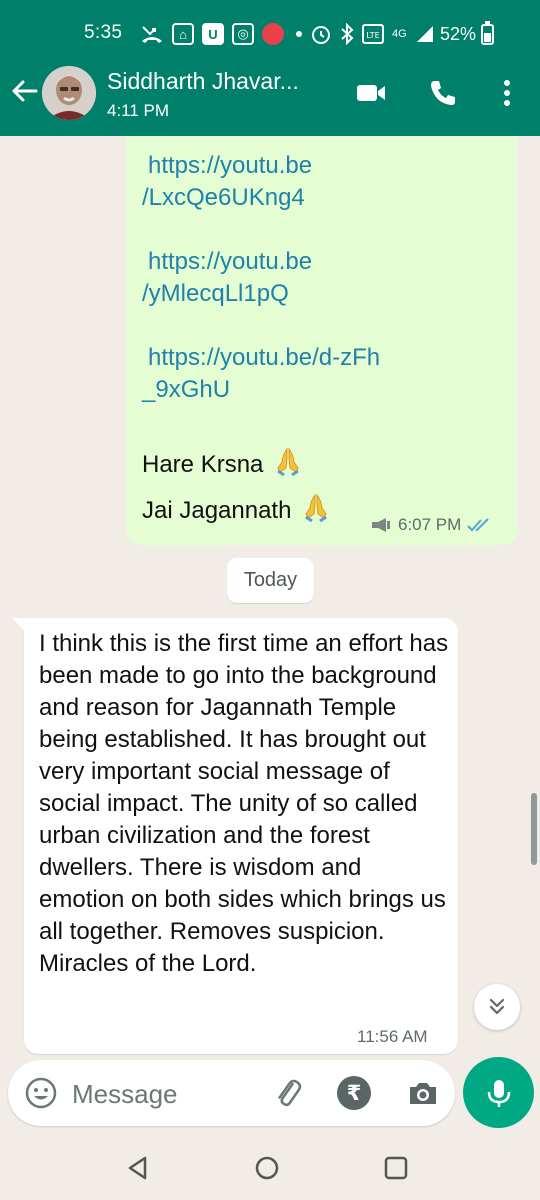 This screenshot has height=1200, width=540. What do you see at coordinates (217, 510) in the screenshot?
I see `message-text: Jai Jagannath` at bounding box center [217, 510].